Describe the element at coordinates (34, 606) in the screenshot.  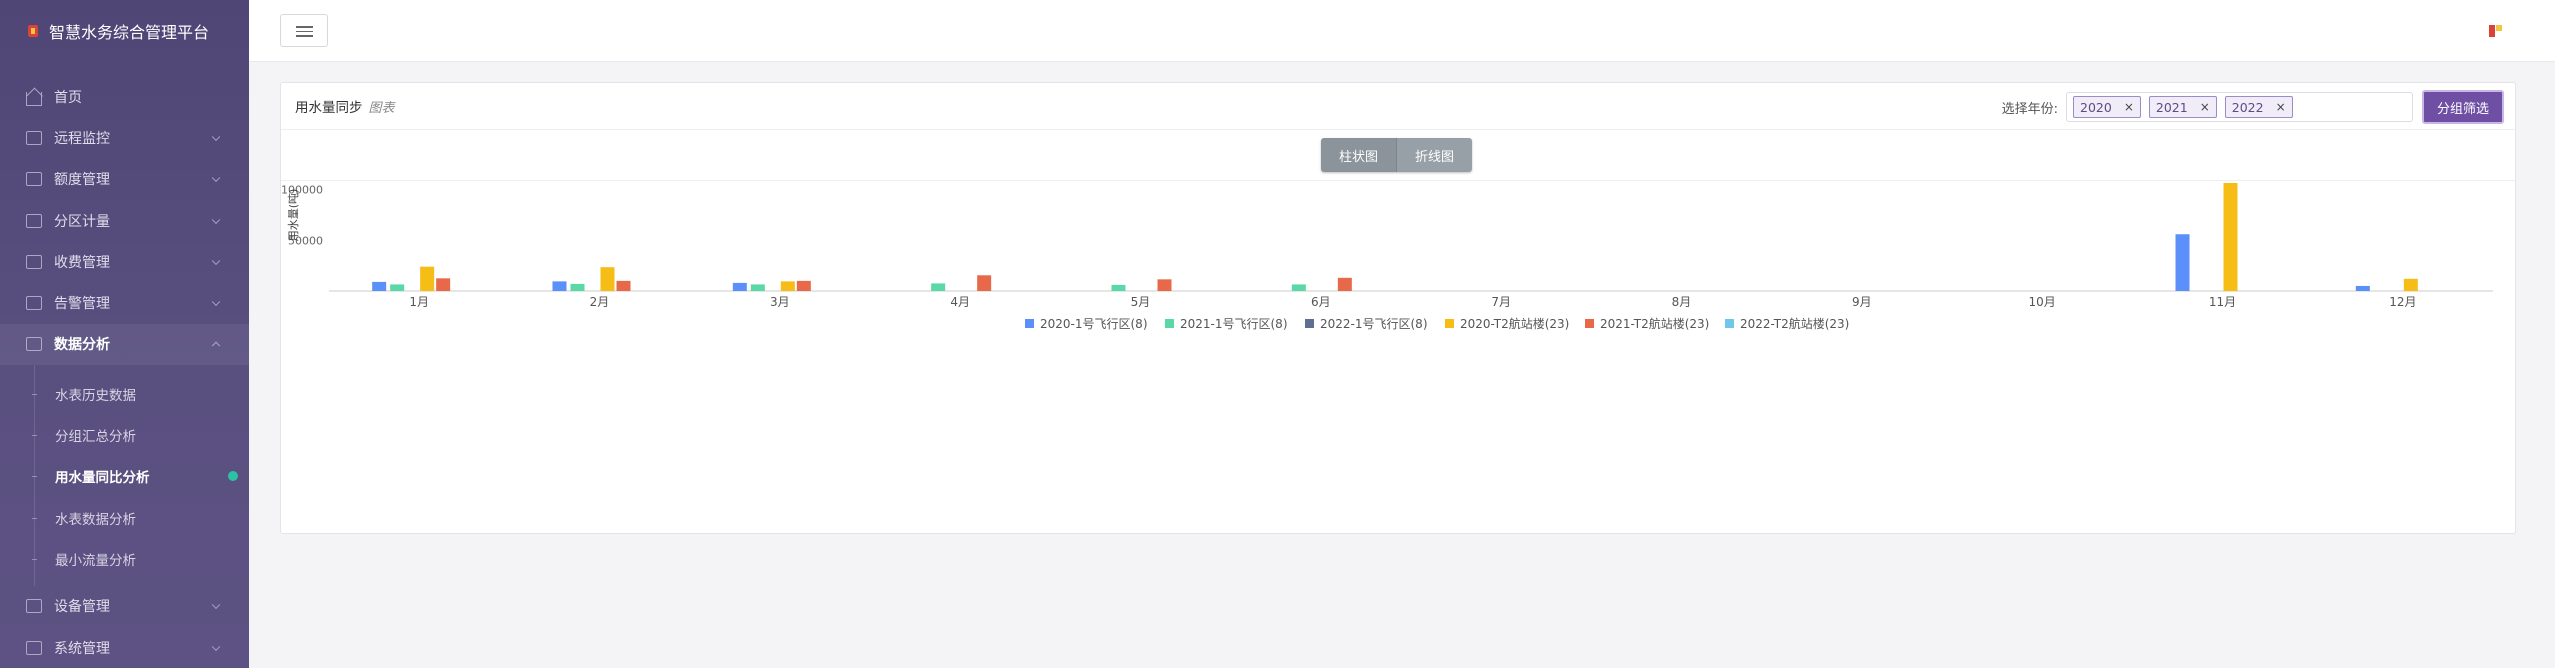
I see `device-icon` at that location.